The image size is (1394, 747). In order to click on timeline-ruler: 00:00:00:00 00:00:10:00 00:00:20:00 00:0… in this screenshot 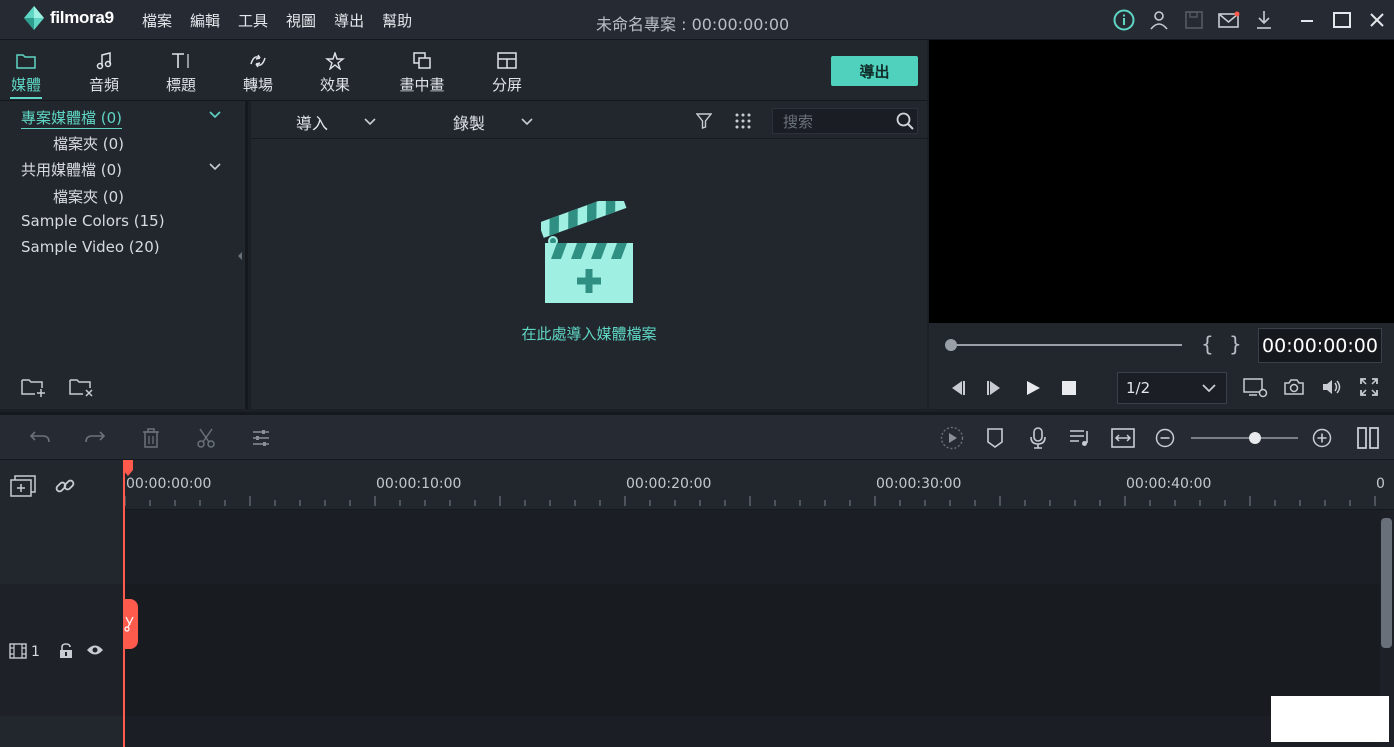, I will do `click(758, 485)`.